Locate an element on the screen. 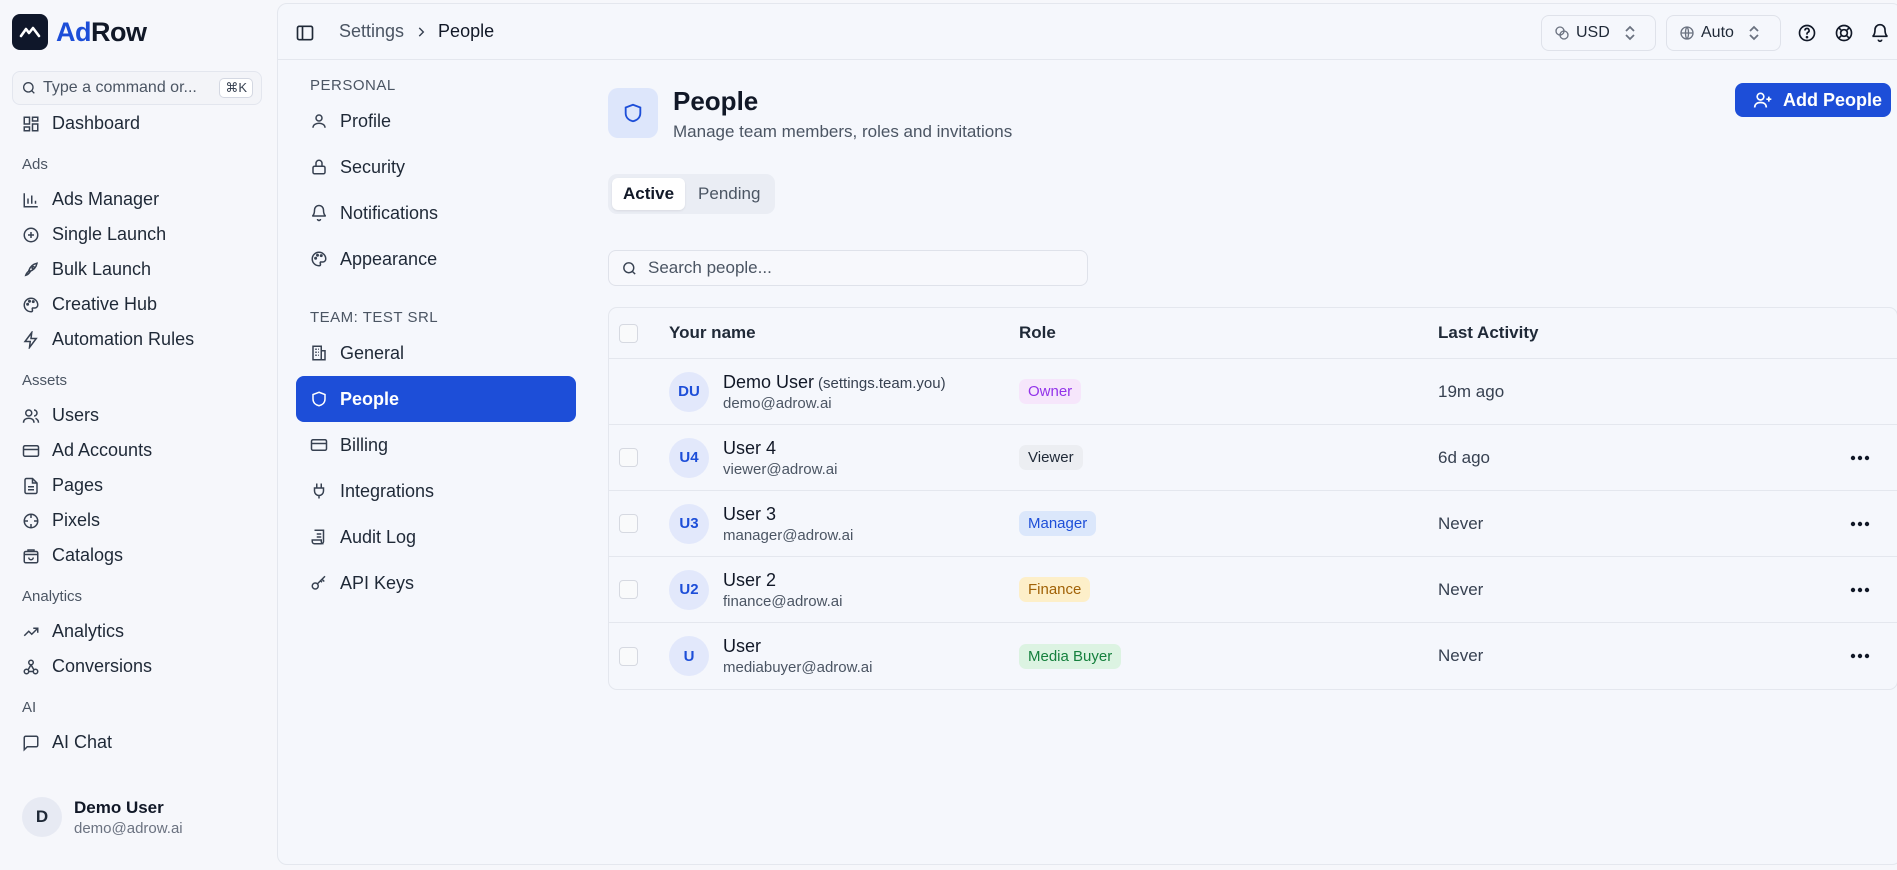  settings-item-label: API Keys is located at coordinates (377, 582).